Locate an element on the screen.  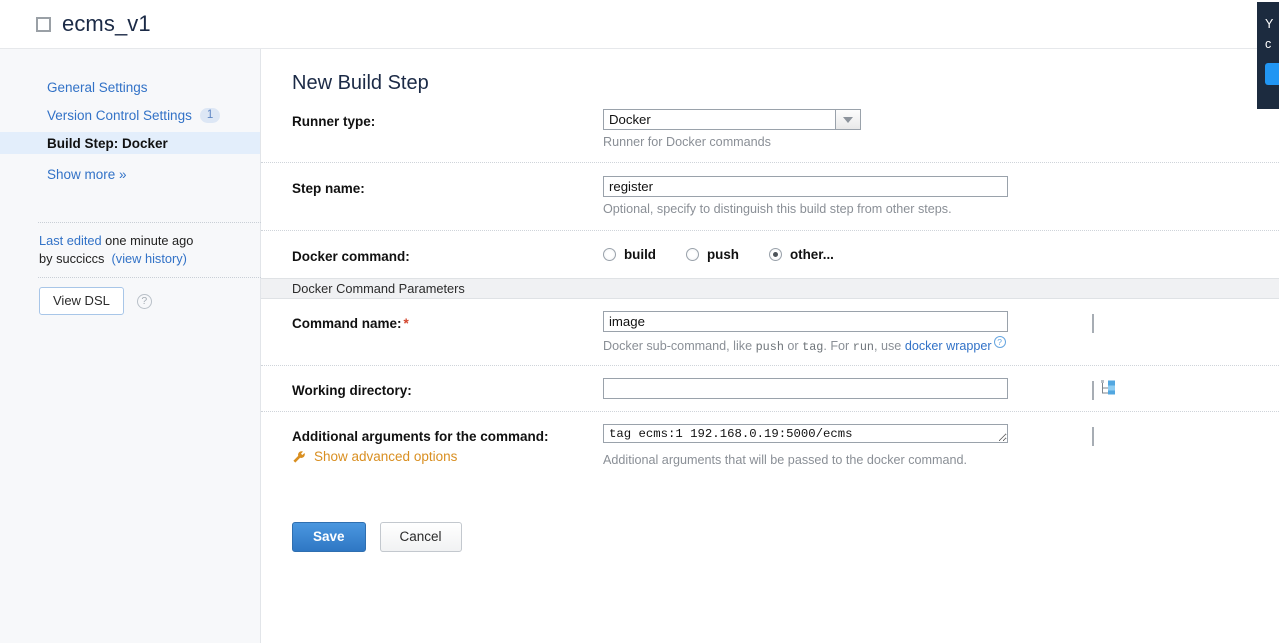
tree-browse-icon is located at coordinates (1109, 390).